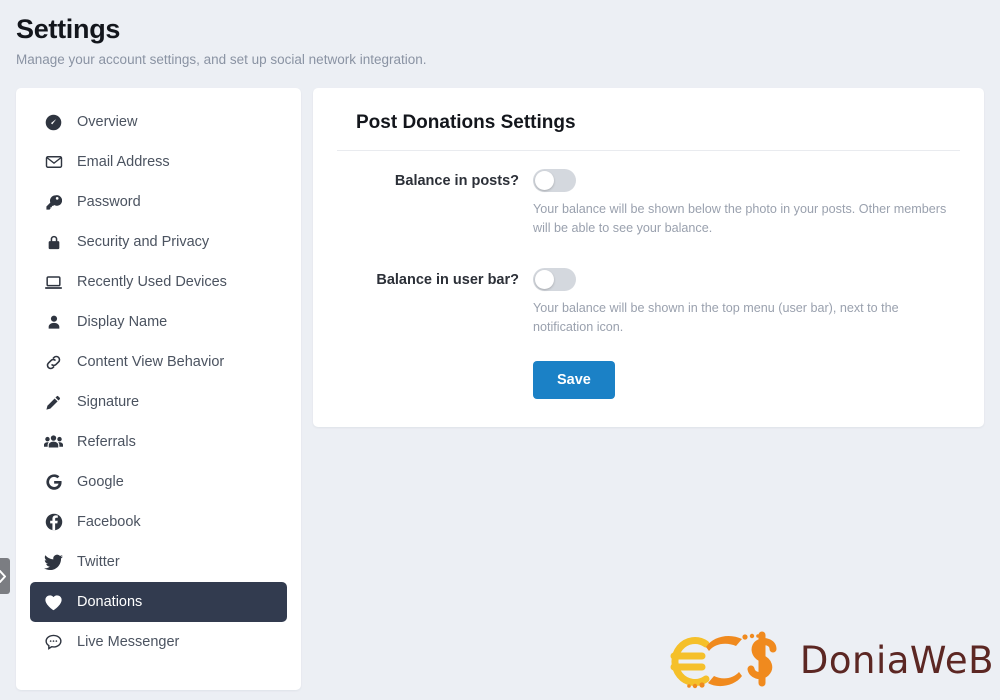 Image resolution: width=1000 pixels, height=700 pixels. Describe the element at coordinates (98, 562) in the screenshot. I see `sidebar-item-label: Twitter` at that location.